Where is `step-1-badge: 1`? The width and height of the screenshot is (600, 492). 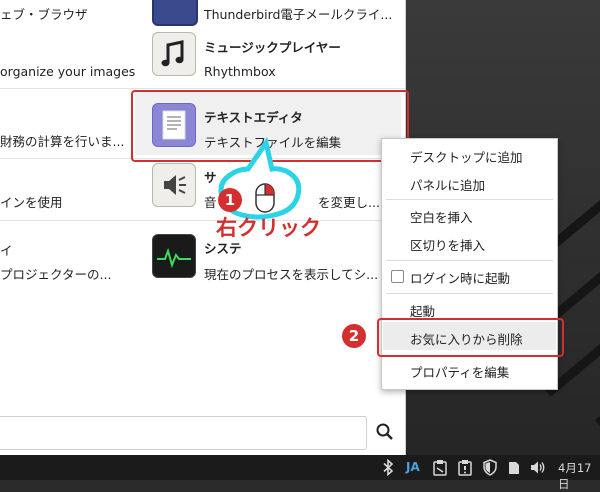
step-1-badge: 1 is located at coordinates (230, 200).